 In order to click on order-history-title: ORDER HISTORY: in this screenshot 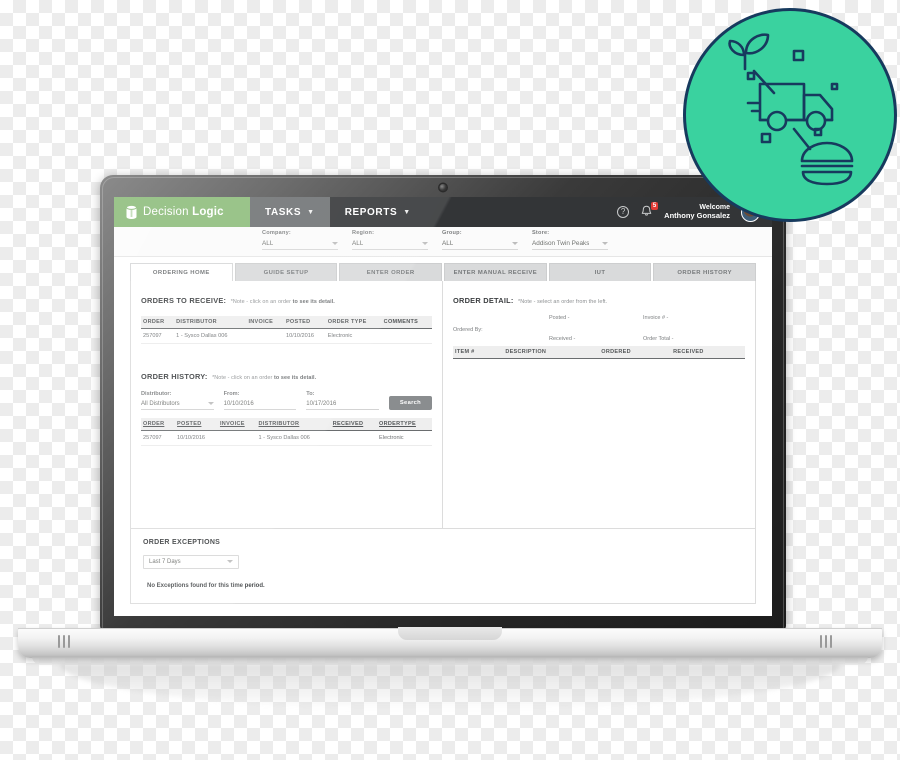, I will do `click(174, 376)`.